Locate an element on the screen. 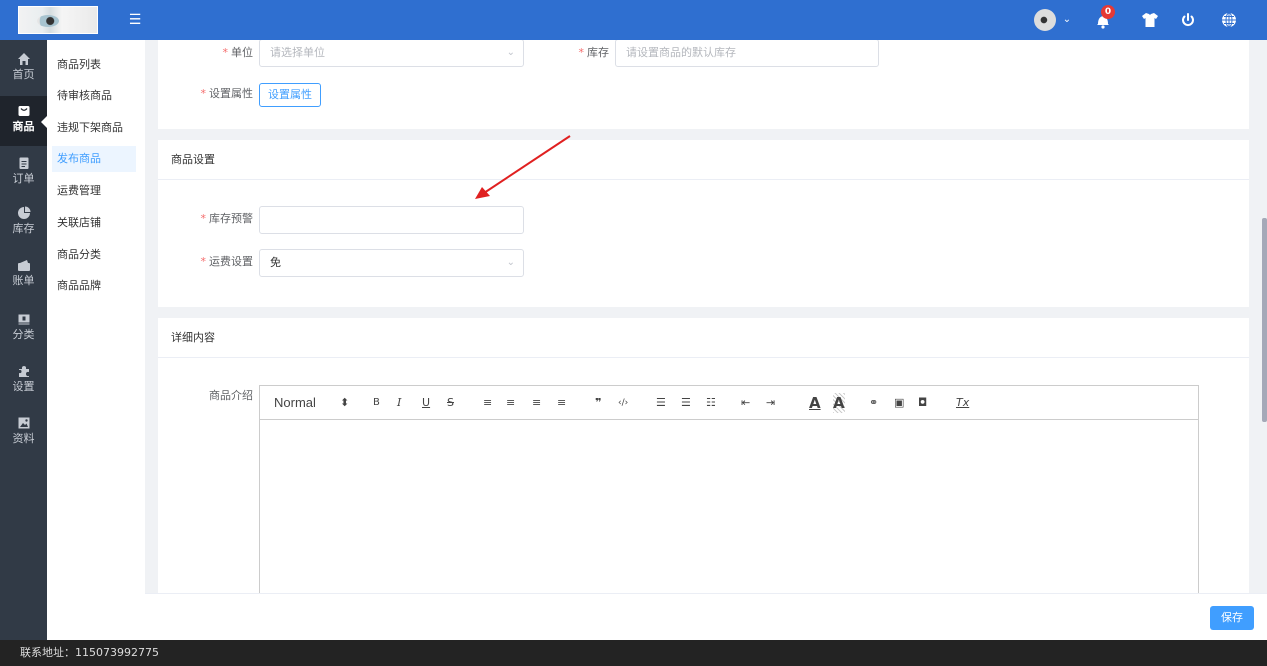 The image size is (1267, 666). text-color-icon: A is located at coordinates (815, 403).